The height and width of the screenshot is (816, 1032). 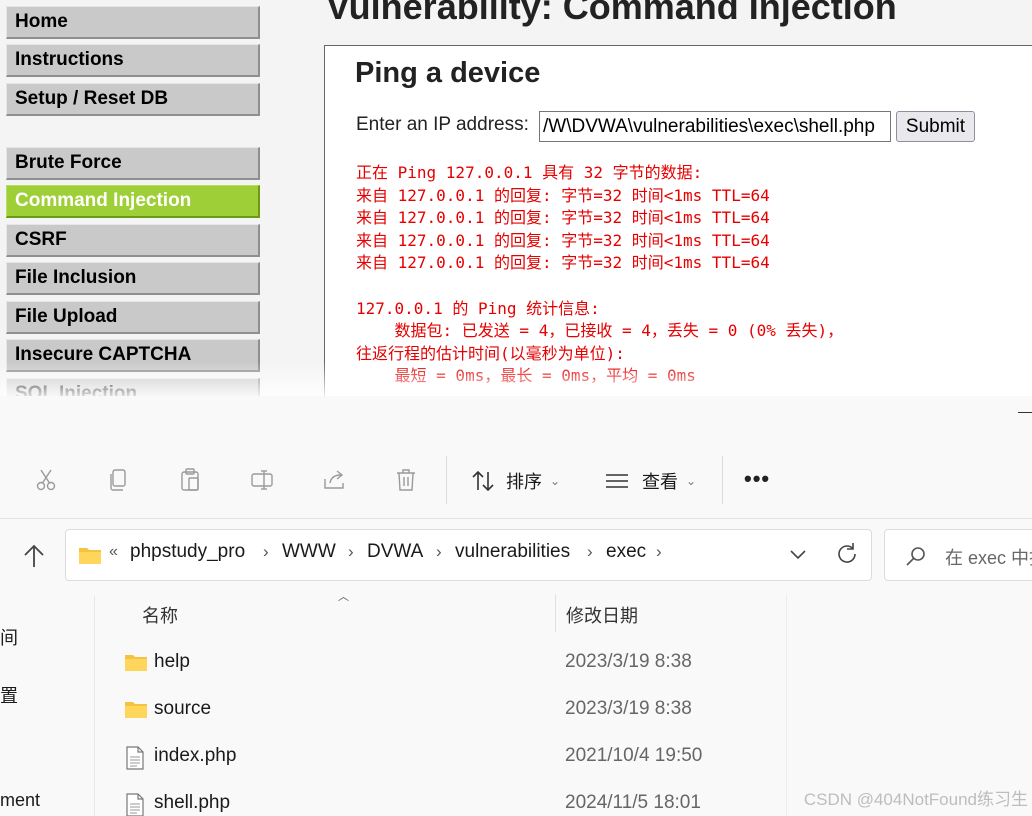 I want to click on file-row: source 2023/3/19 8:38, so click(x=448, y=711).